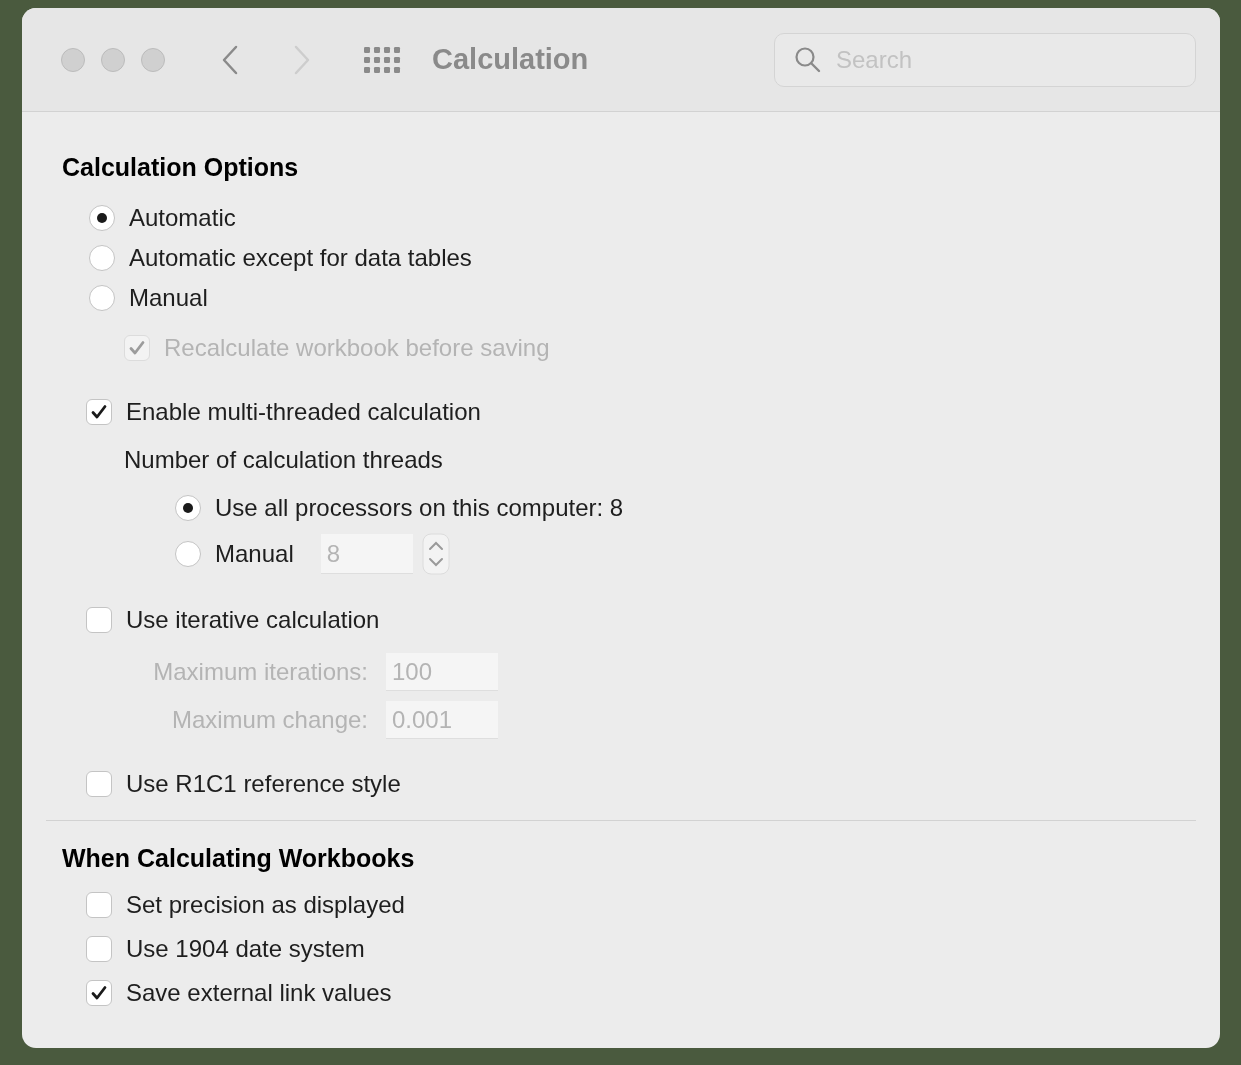 The height and width of the screenshot is (1065, 1241). Describe the element at coordinates (181, 168) in the screenshot. I see `section-heading: Calculation Options` at that location.